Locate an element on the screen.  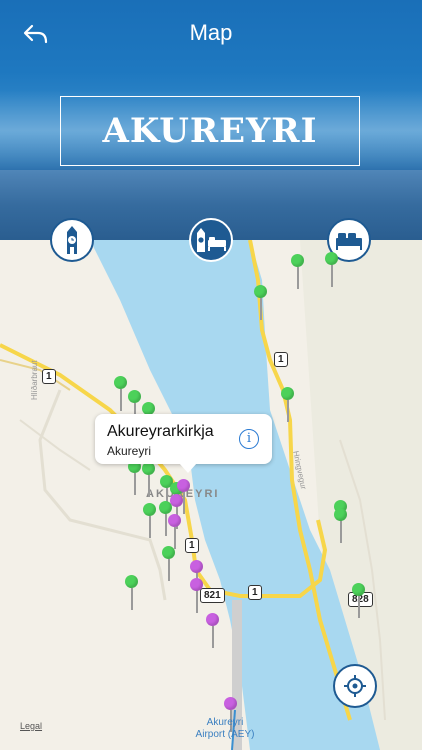
info-icon: i is located at coordinates (249, 439).